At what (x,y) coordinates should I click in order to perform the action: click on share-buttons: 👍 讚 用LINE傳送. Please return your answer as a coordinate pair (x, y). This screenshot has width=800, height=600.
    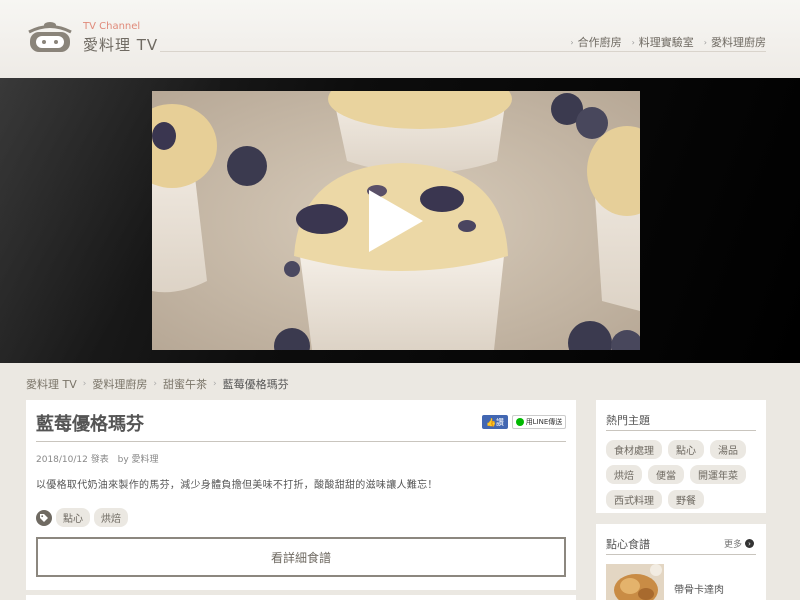
    Looking at the image, I should click on (524, 422).